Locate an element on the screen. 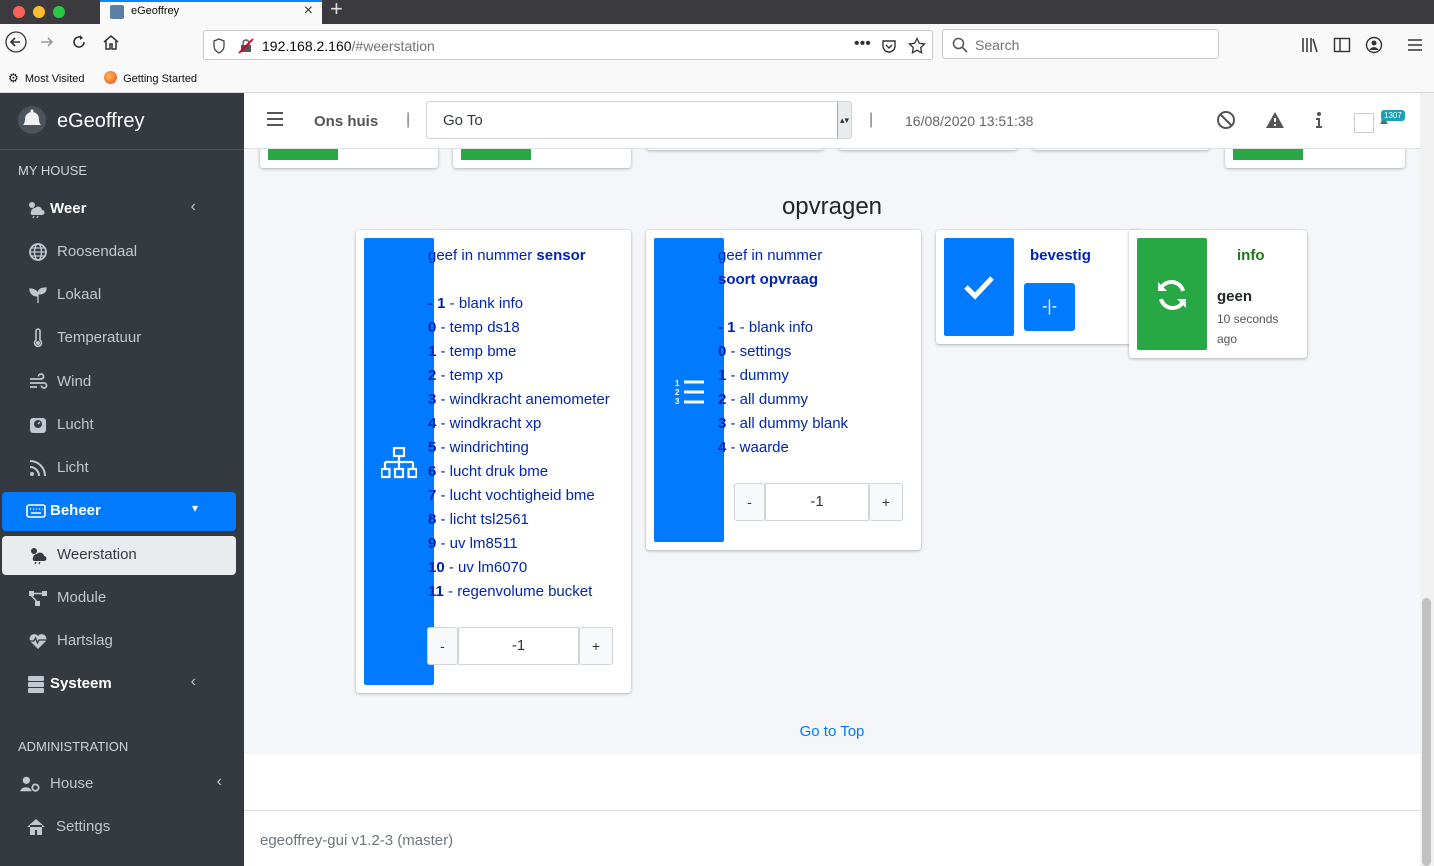 The height and width of the screenshot is (866, 1434). sidebar-item-module: Module is located at coordinates (119, 598).